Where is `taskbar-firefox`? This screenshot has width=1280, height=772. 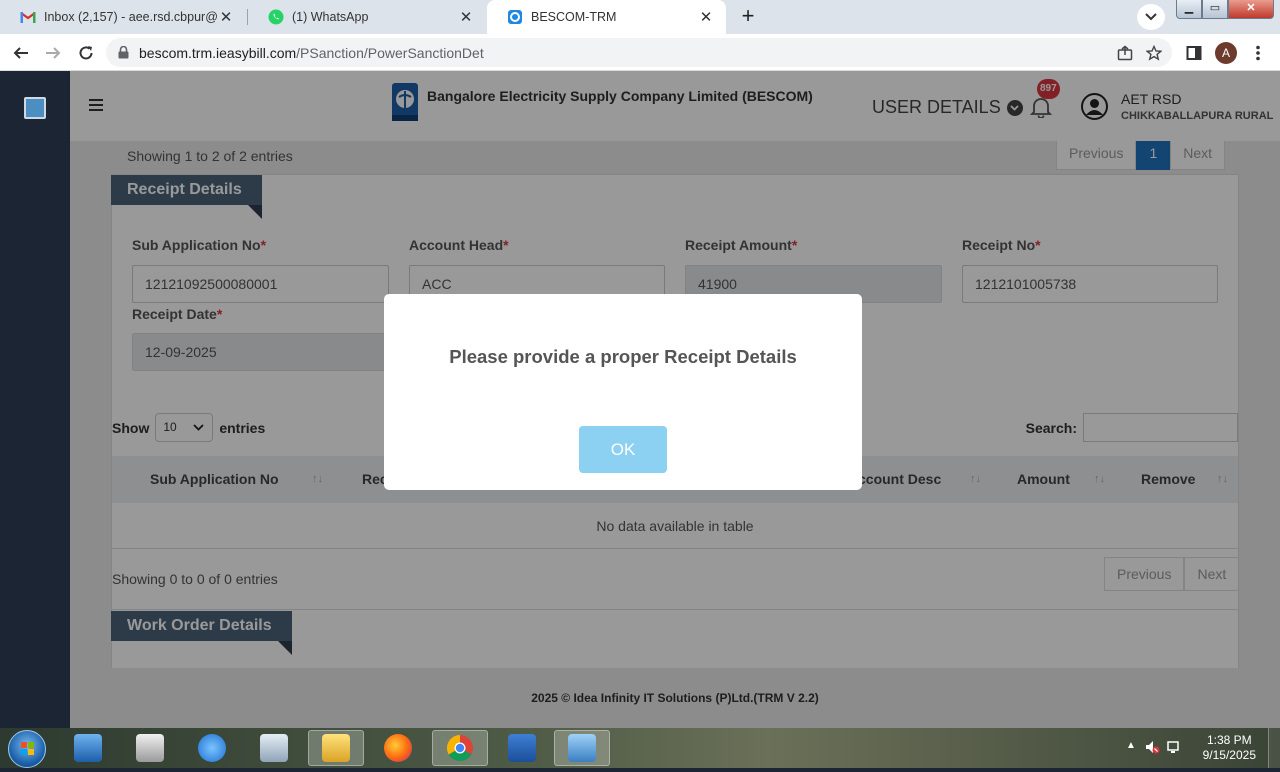
taskbar-firefox is located at coordinates (398, 748).